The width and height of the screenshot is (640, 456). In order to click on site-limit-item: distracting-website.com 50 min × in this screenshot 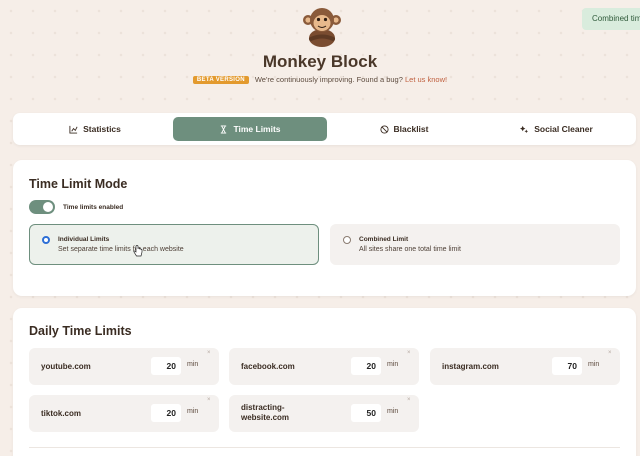, I will do `click(324, 413)`.